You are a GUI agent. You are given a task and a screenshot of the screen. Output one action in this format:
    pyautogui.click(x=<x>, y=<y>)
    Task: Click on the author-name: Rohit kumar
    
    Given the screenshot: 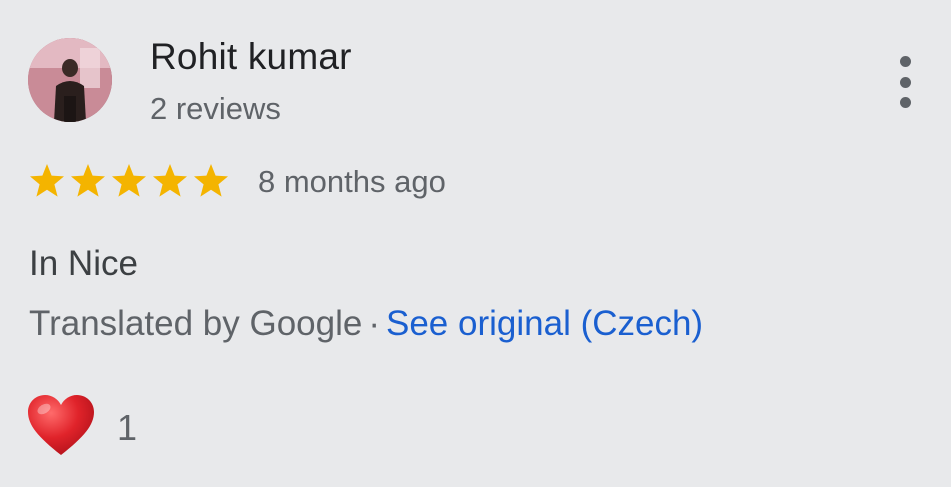 What is the action you would take?
    pyautogui.click(x=251, y=57)
    